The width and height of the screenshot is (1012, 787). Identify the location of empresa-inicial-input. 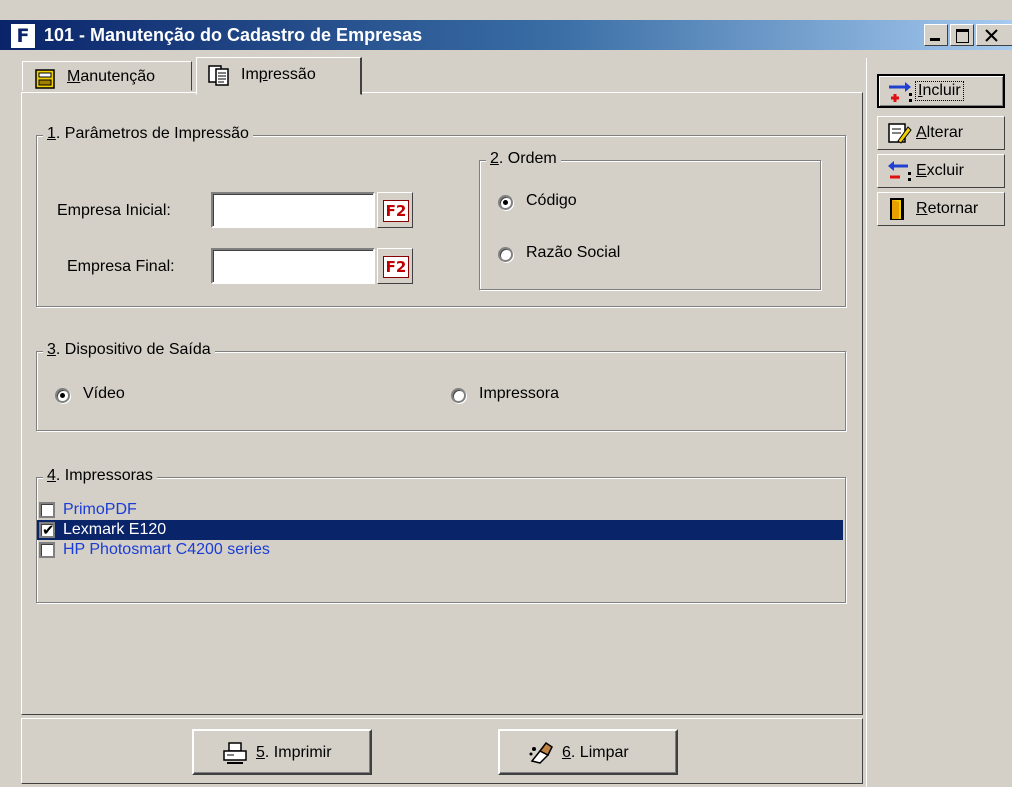
(293, 210).